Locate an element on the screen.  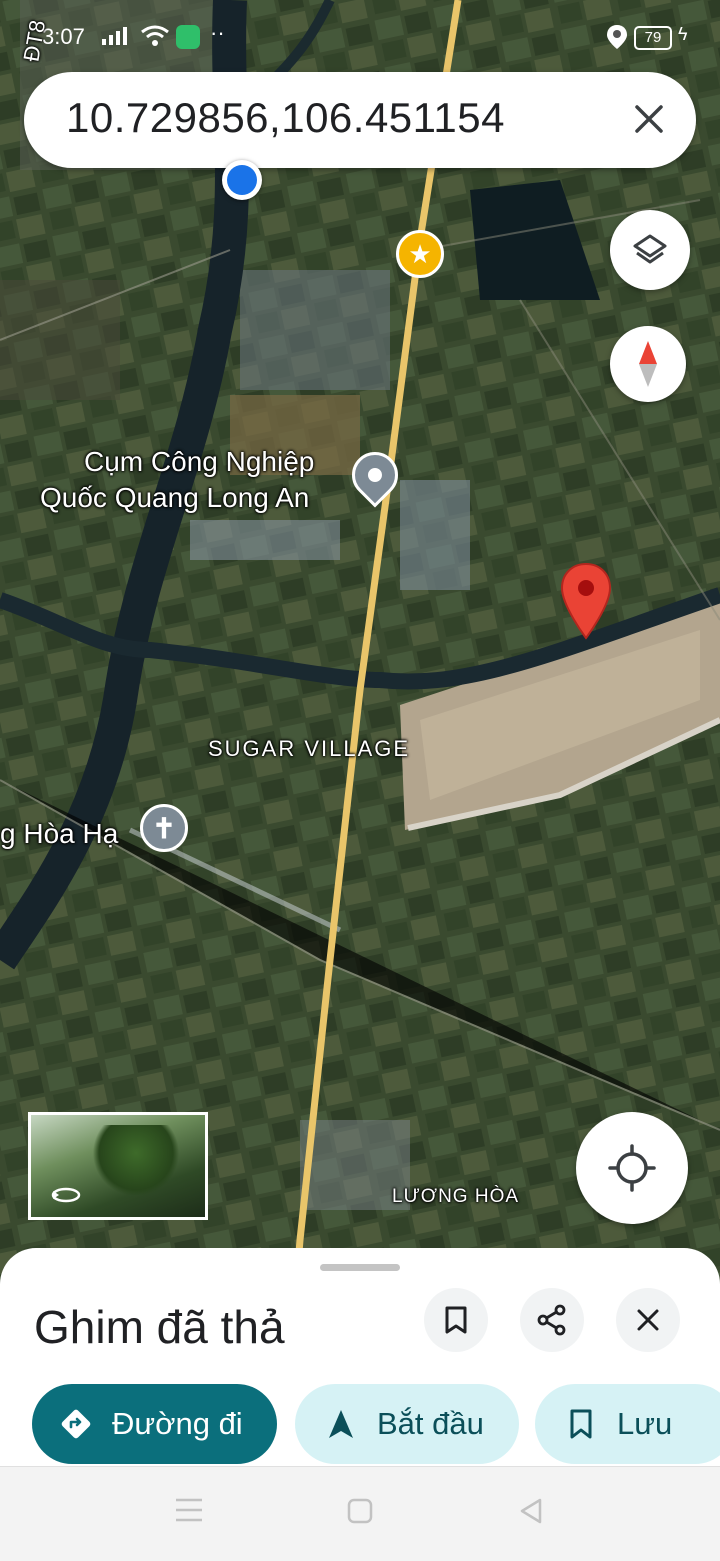
layers-button is located at coordinates (650, 250).